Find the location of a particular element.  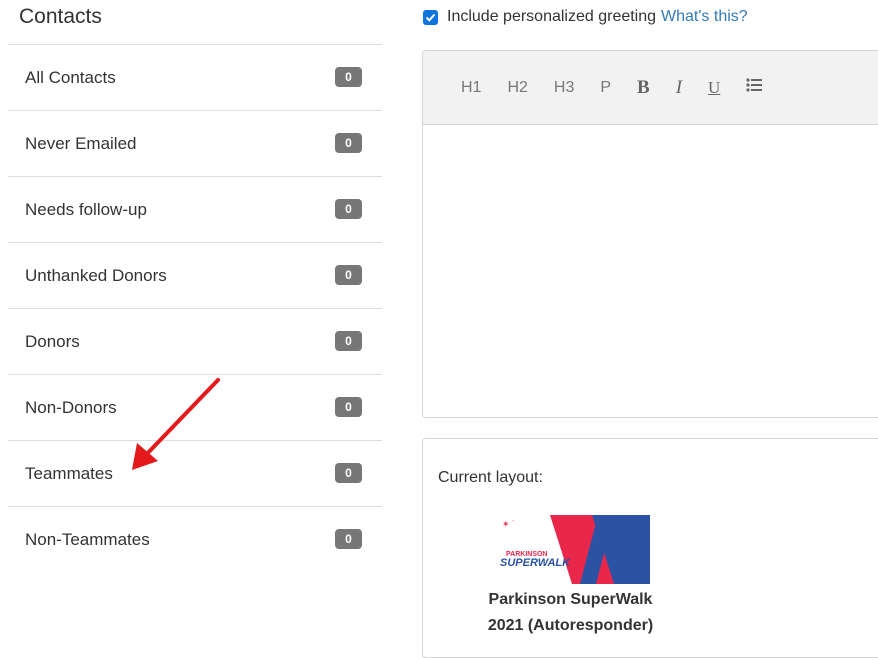

list-icon is located at coordinates (754, 87).